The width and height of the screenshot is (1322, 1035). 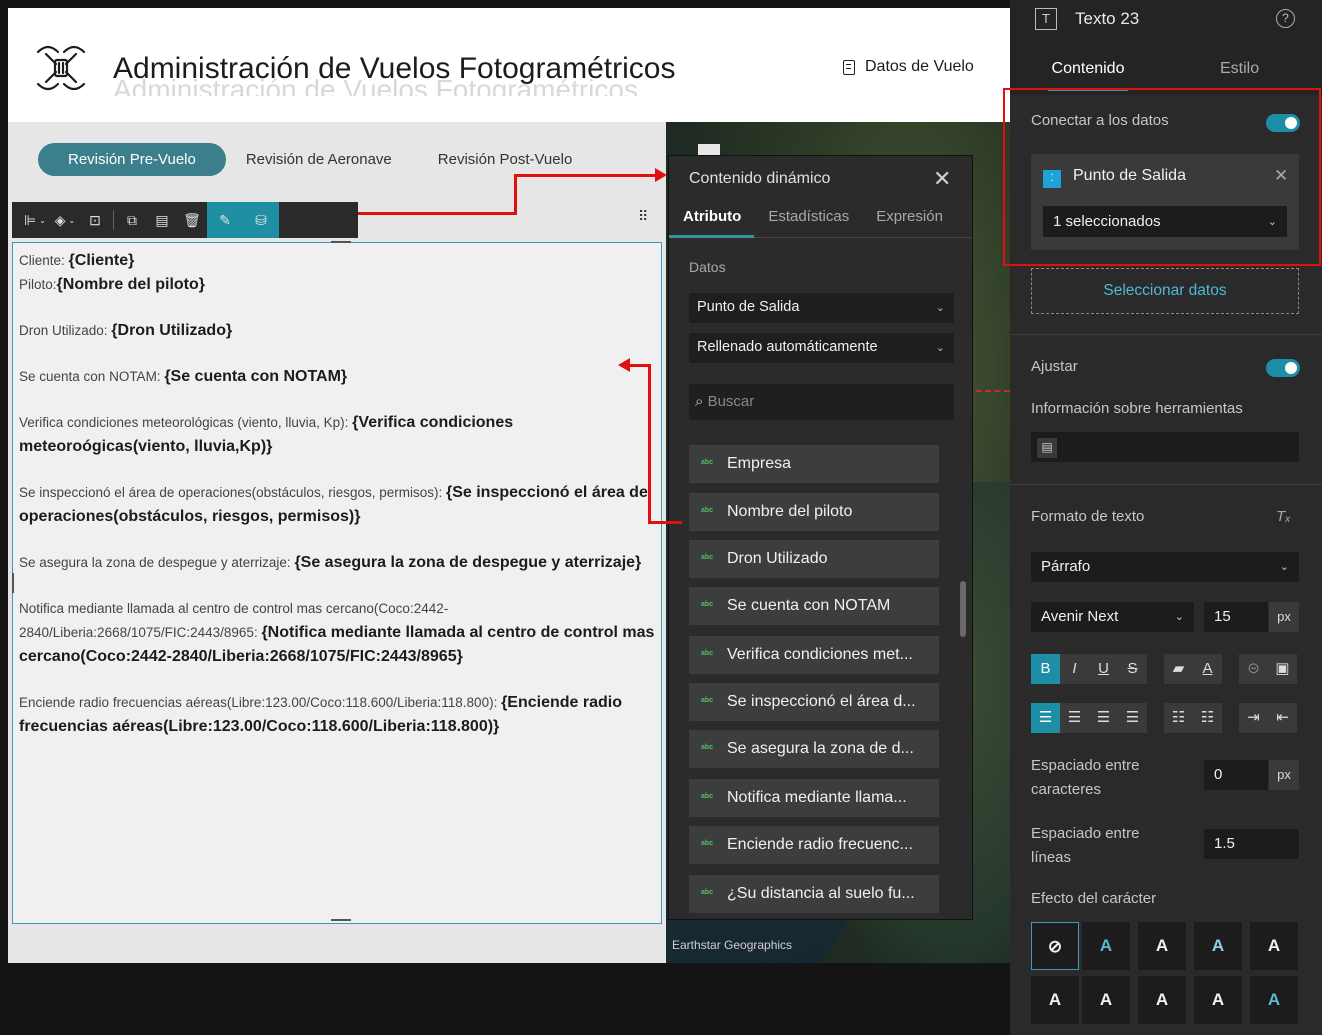 What do you see at coordinates (1088, 516) in the screenshot?
I see `text-format-label: Formato de texto` at bounding box center [1088, 516].